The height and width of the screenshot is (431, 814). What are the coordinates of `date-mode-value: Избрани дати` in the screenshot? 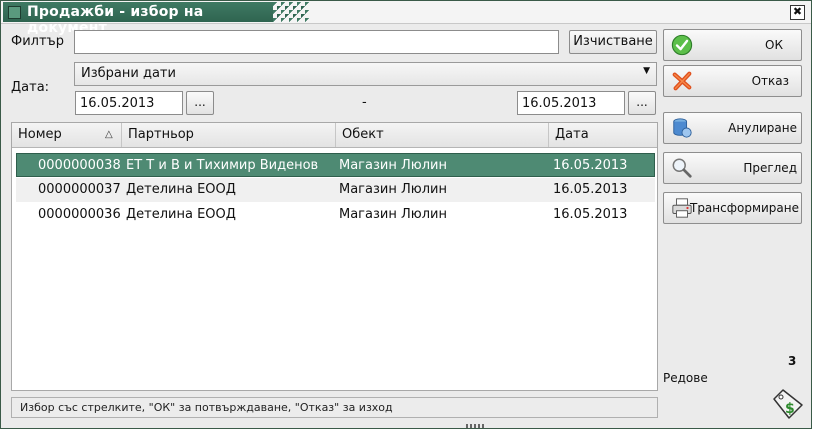 It's located at (128, 73).